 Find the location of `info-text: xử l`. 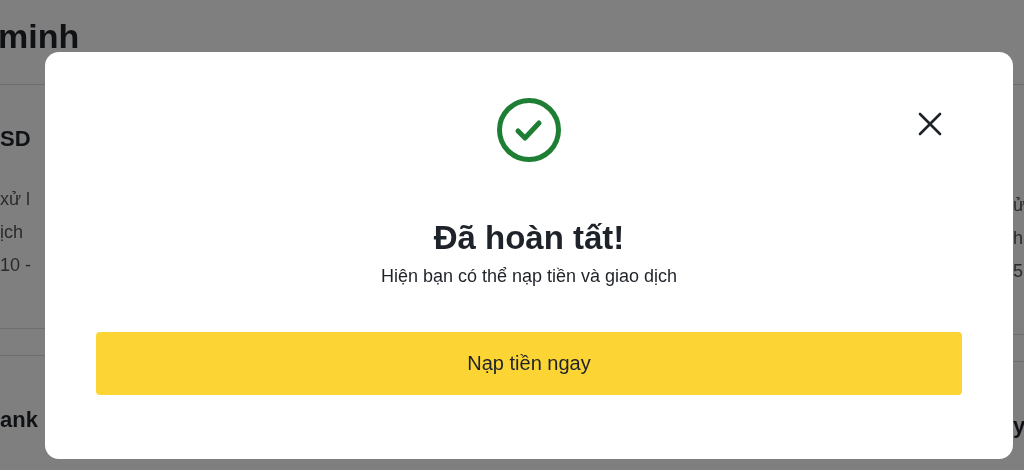

info-text: xử l is located at coordinates (16, 199).